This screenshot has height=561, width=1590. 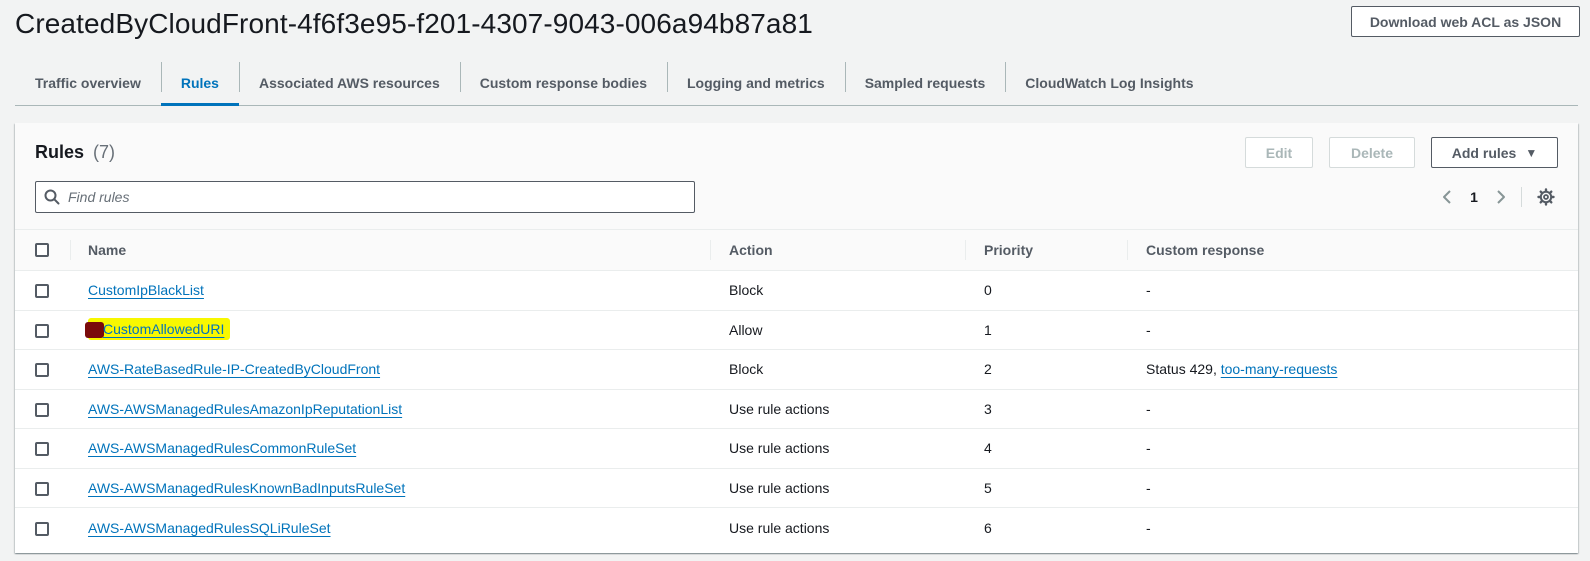 I want to click on tab-logging-and-metrics: Logging and metrics, so click(x=756, y=82).